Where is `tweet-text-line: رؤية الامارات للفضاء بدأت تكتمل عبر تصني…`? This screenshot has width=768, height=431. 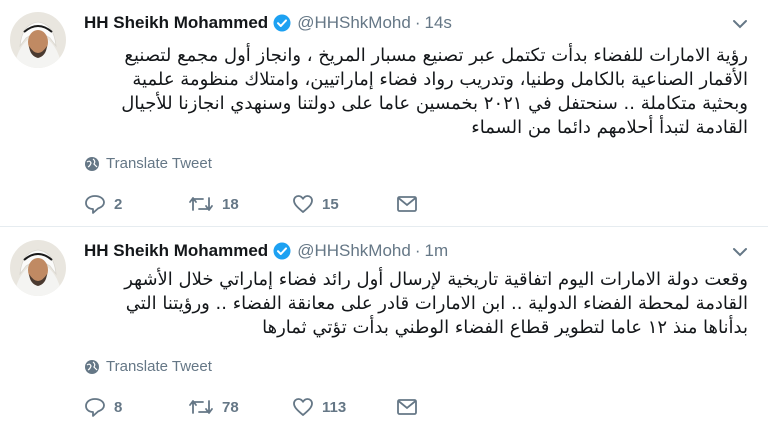
tweet-text-line: رؤية الامارات للفضاء بدأت تكتمل عبر تصني… is located at coordinates (436, 55).